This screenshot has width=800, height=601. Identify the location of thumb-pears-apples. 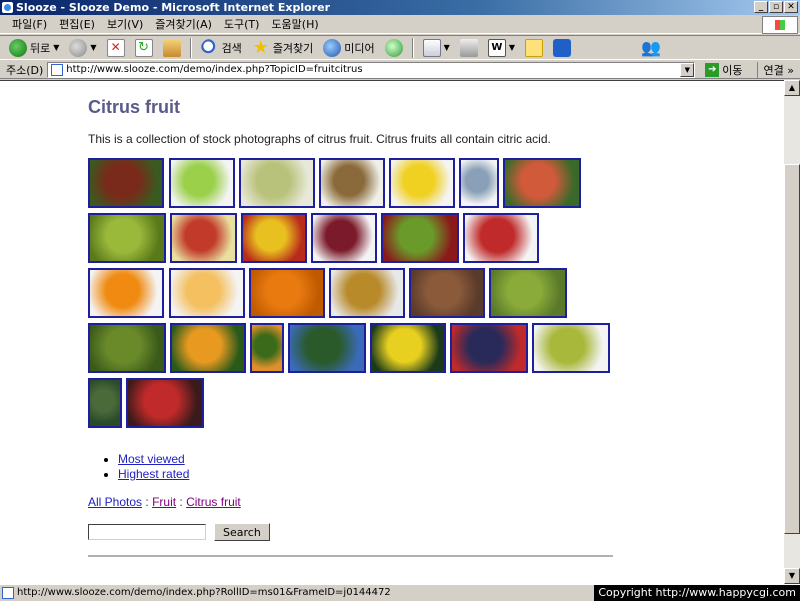
(203, 238).